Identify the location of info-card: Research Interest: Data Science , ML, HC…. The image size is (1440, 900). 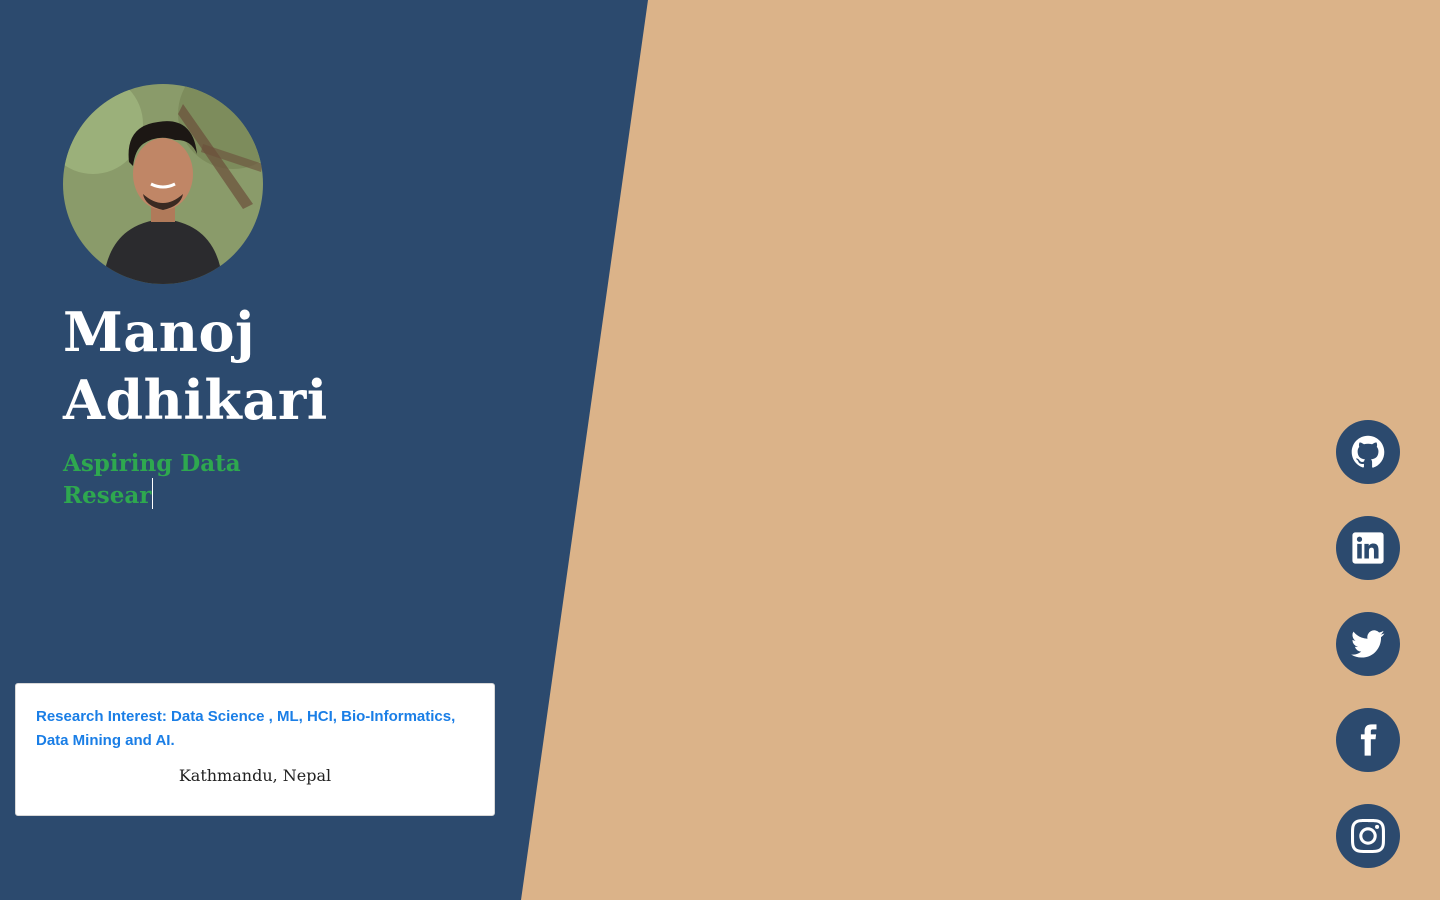
(255, 749).